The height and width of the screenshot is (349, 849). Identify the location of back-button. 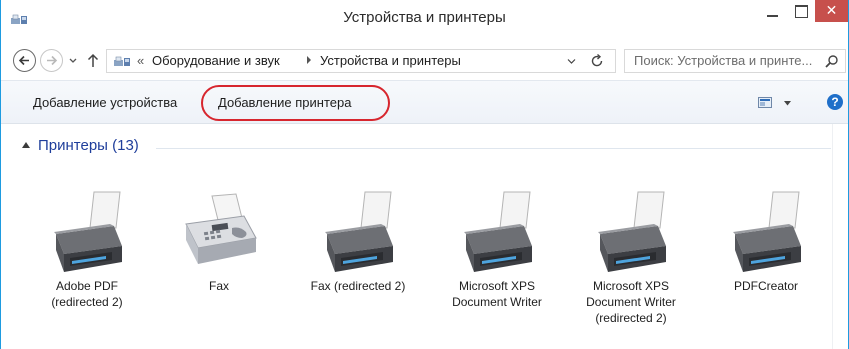
(24, 60).